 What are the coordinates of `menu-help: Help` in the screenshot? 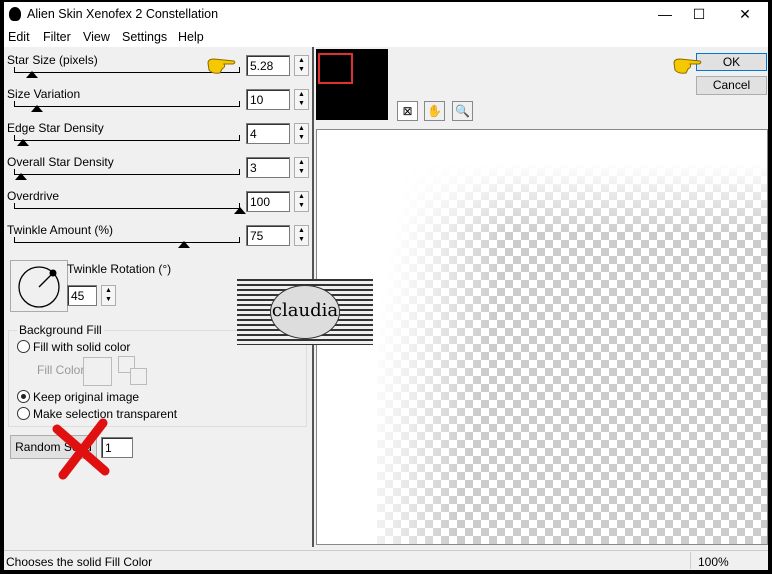 It's located at (191, 37).